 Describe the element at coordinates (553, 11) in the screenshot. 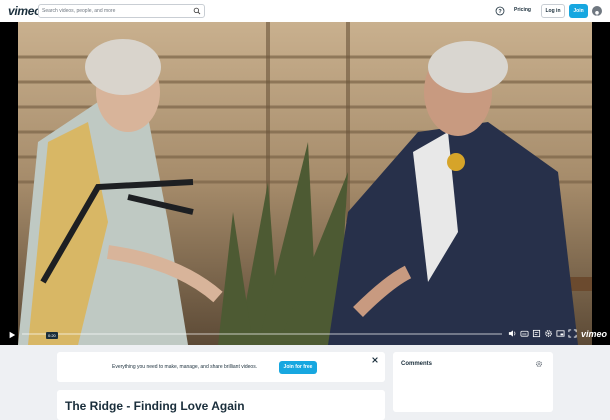

I see `login-button: Log in` at that location.